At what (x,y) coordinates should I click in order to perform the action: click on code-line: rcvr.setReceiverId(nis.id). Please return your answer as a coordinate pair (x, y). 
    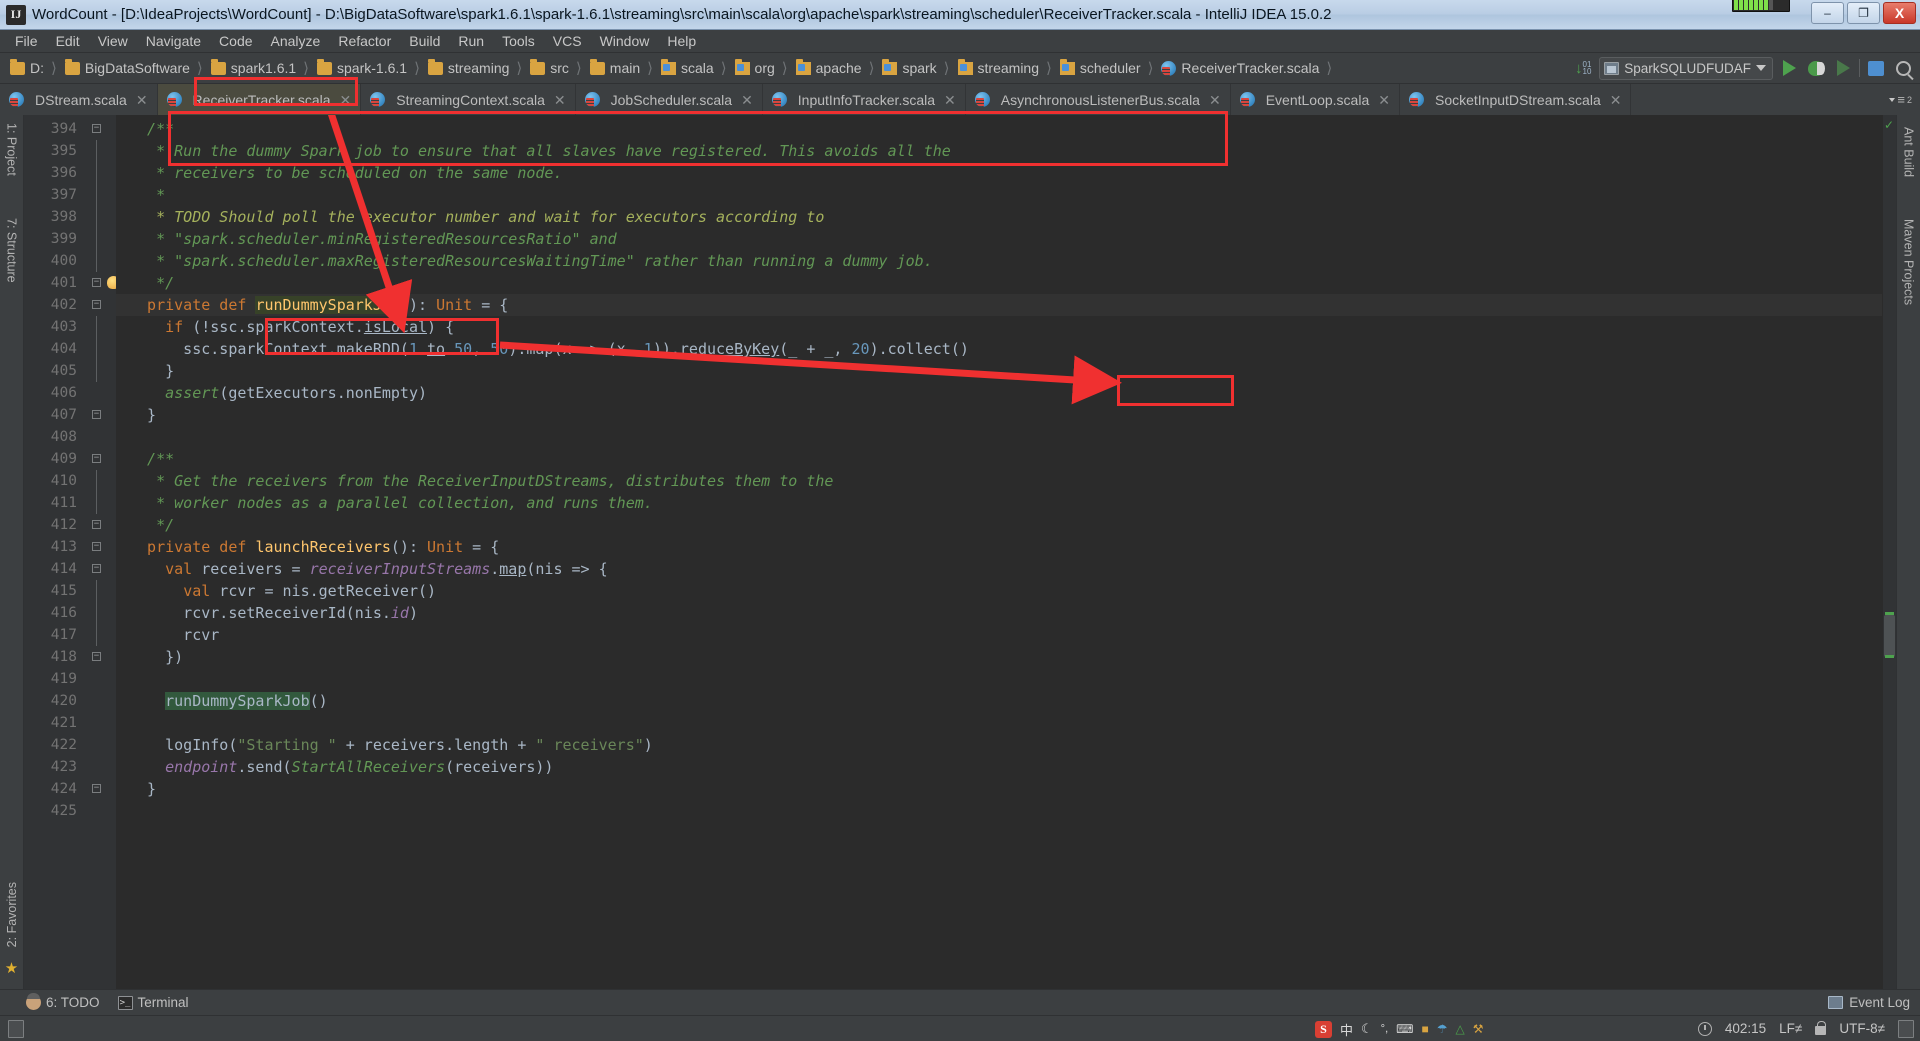
    Looking at the image, I should click on (999, 613).